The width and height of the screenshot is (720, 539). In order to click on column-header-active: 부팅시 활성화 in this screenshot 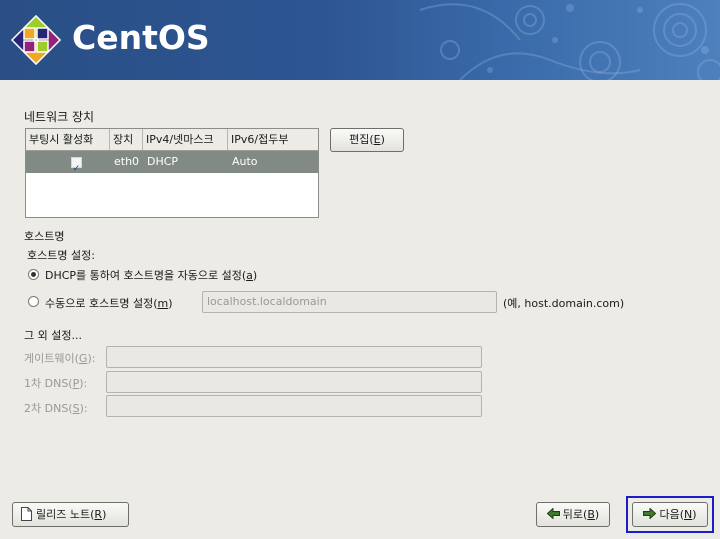, I will do `click(68, 139)`.